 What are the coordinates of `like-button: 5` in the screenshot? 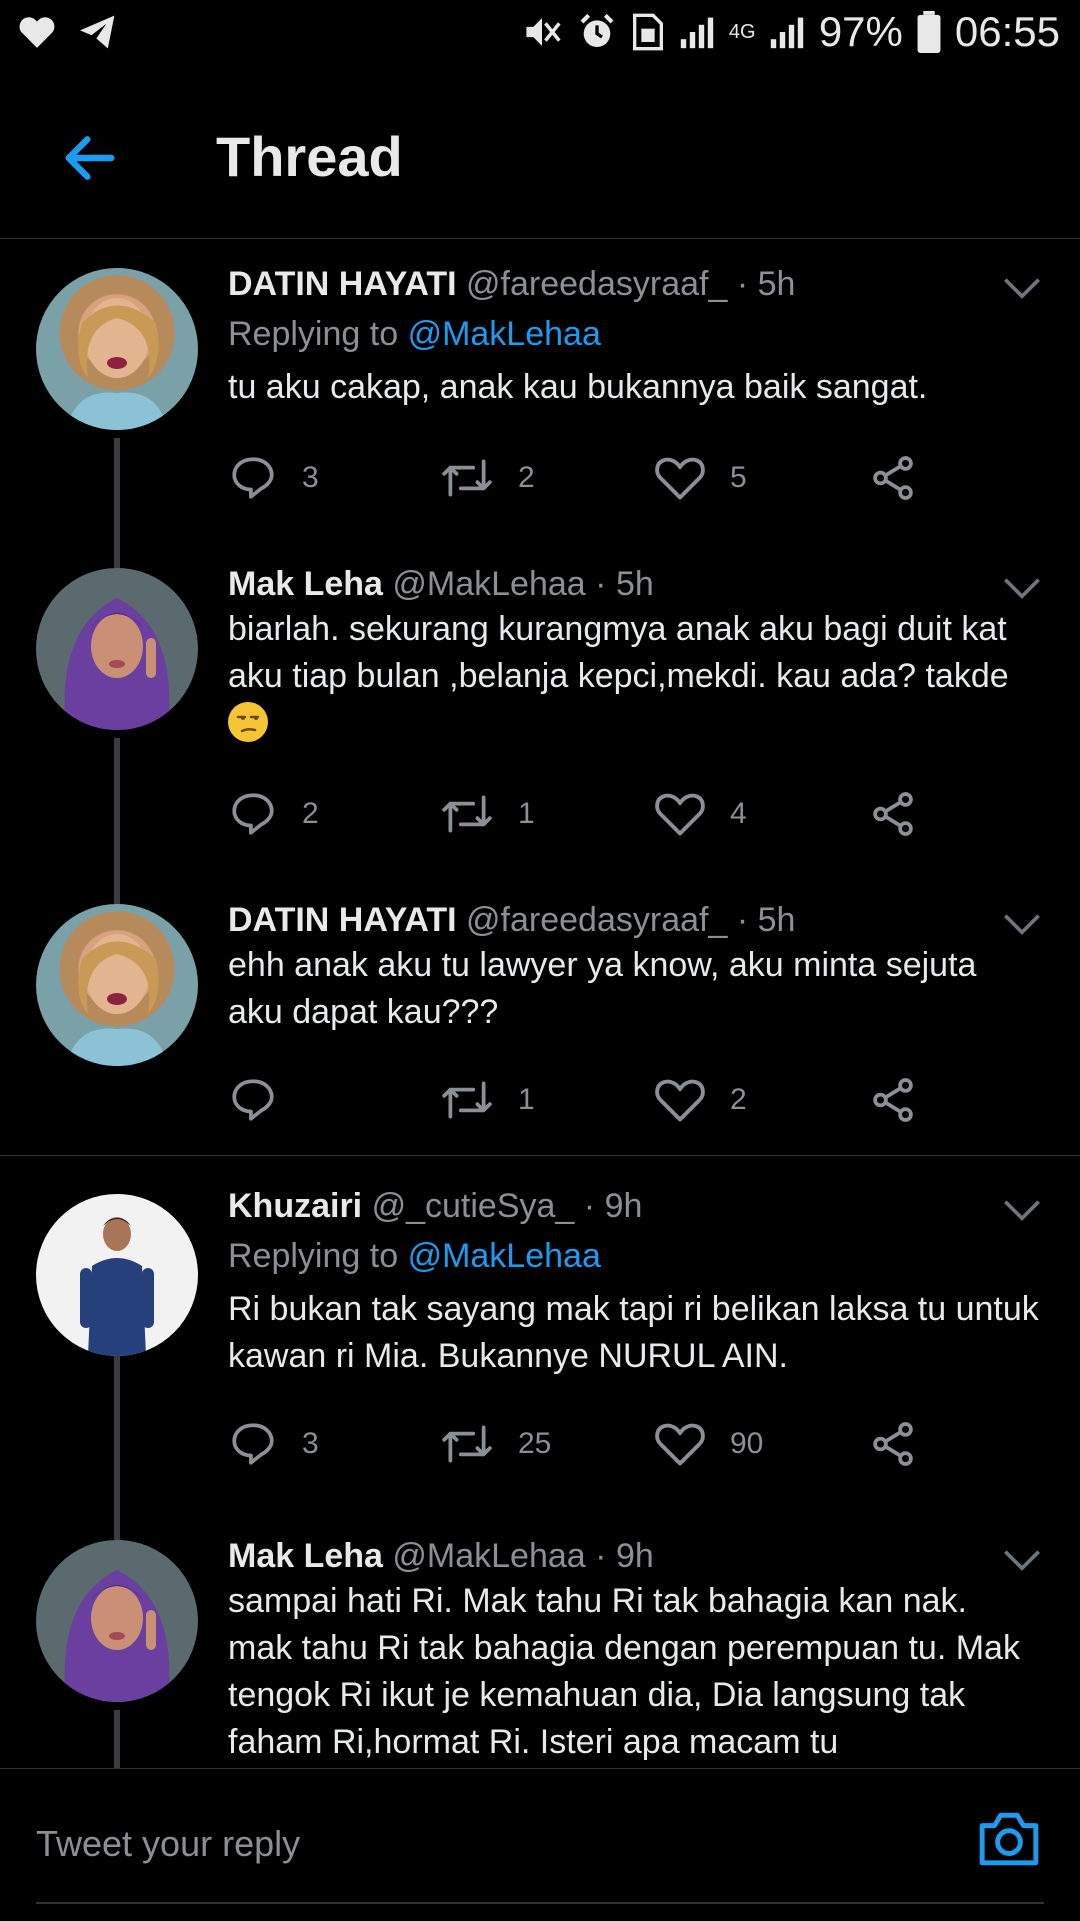 It's located at (700, 478).